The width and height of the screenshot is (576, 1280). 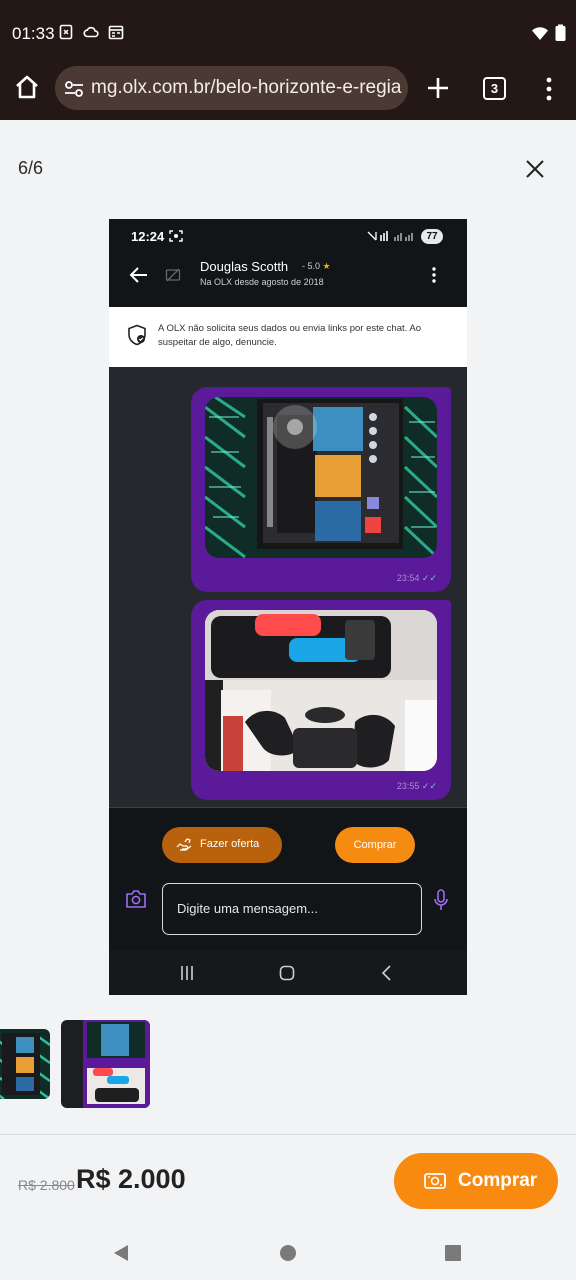 What do you see at coordinates (176, 236) in the screenshot?
I see `screenshot-icon` at bounding box center [176, 236].